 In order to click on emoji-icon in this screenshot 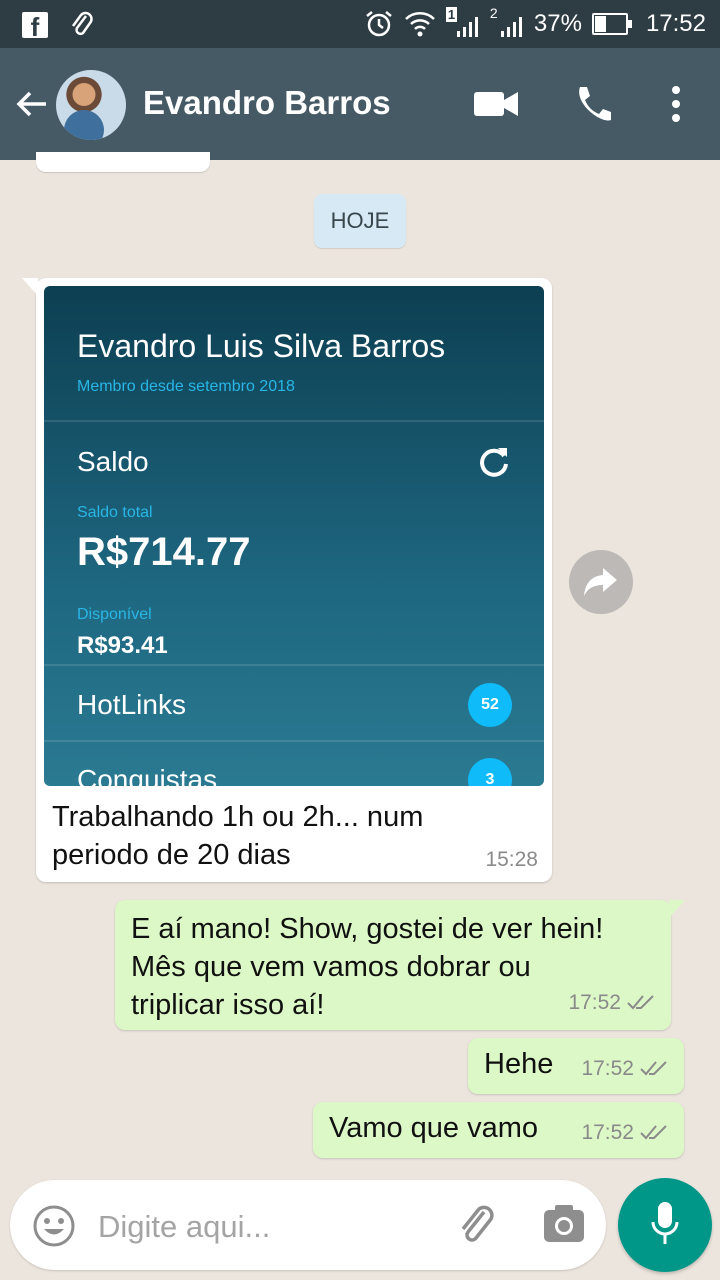, I will do `click(54, 1226)`.